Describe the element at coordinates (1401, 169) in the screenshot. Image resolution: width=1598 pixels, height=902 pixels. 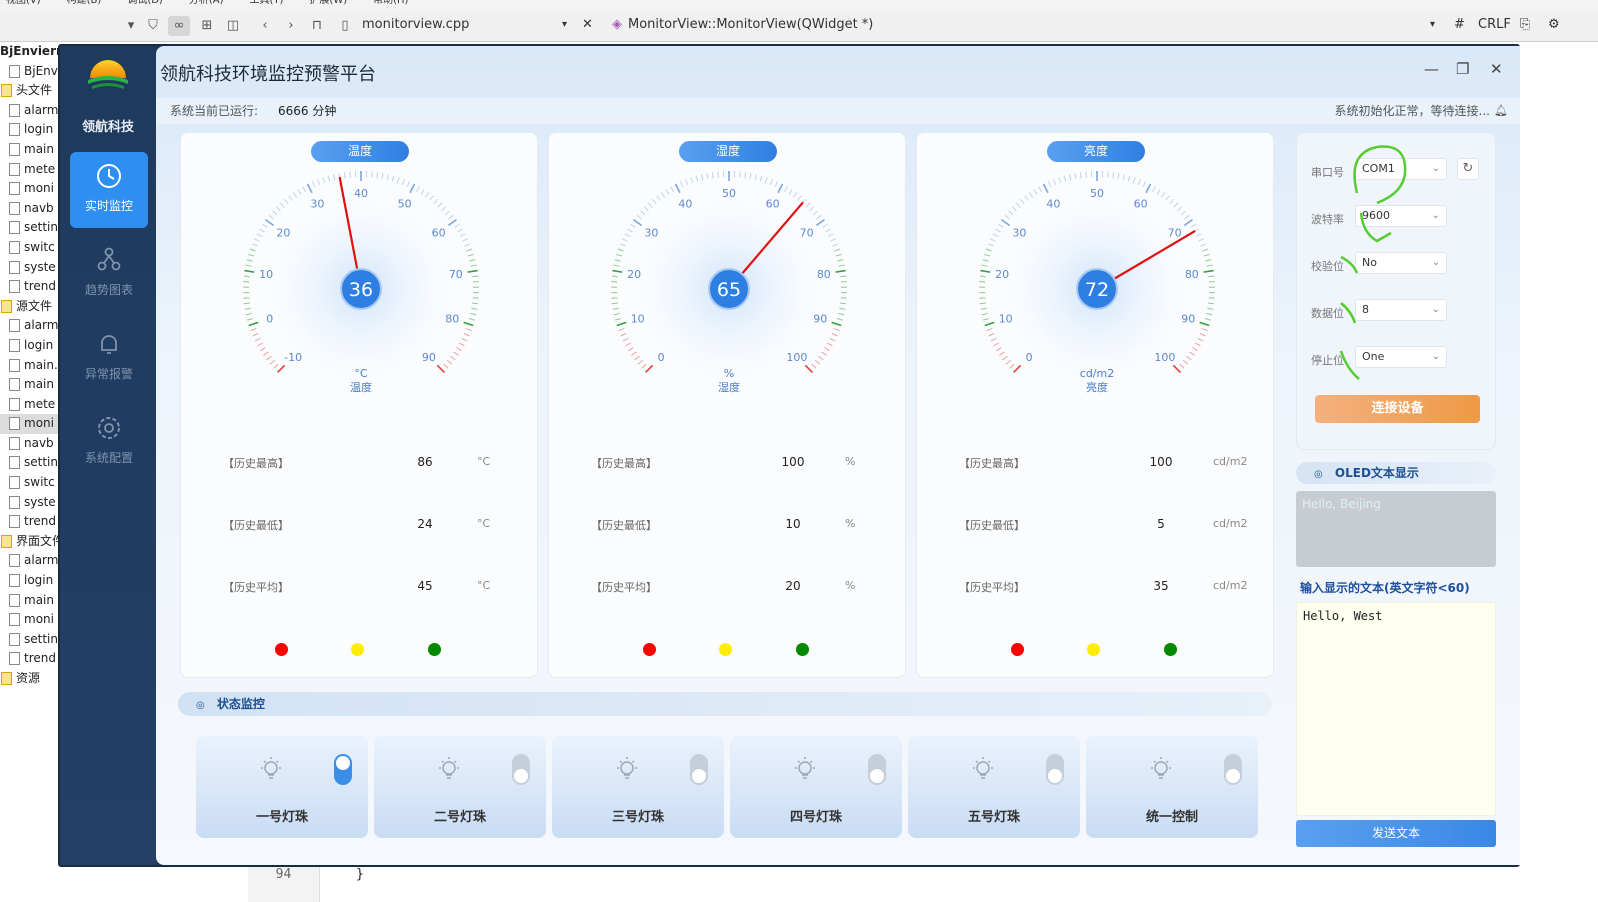
I see `port-select: COM1 ⌄` at that location.